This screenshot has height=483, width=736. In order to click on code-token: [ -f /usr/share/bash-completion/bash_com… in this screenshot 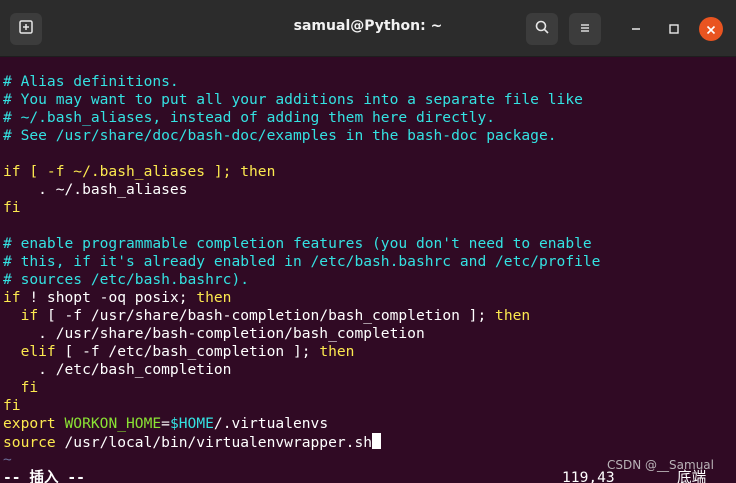, I will do `click(267, 315)`.